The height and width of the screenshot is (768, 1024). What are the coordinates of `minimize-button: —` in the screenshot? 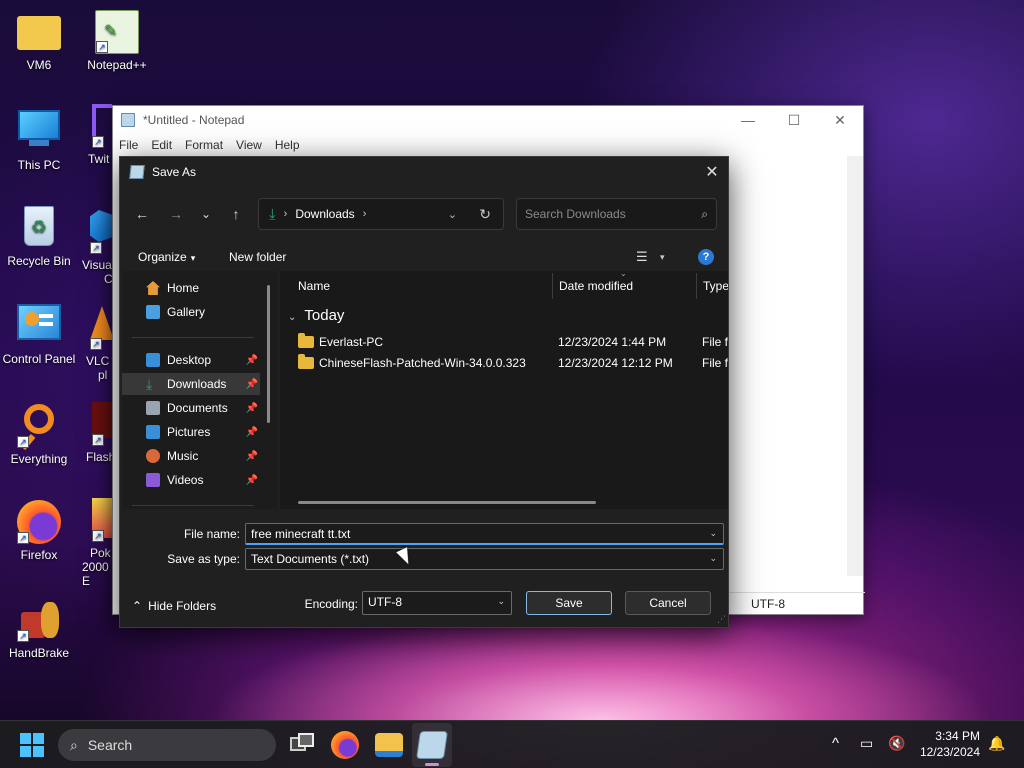 It's located at (748, 120).